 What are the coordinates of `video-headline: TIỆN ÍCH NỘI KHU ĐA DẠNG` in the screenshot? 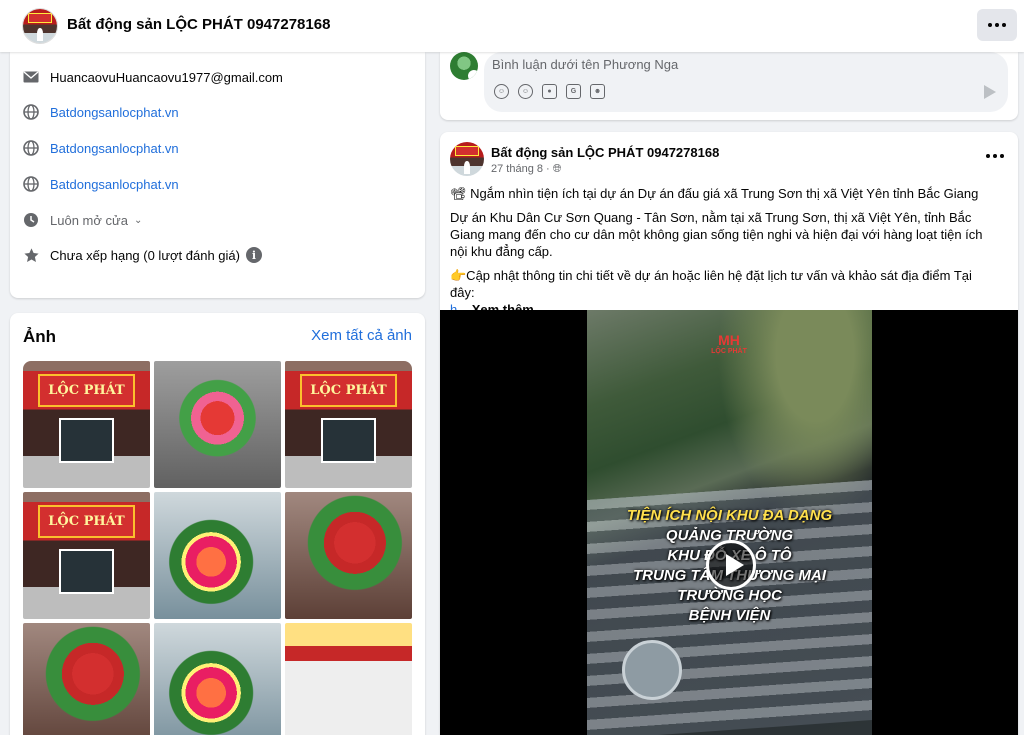 It's located at (729, 515).